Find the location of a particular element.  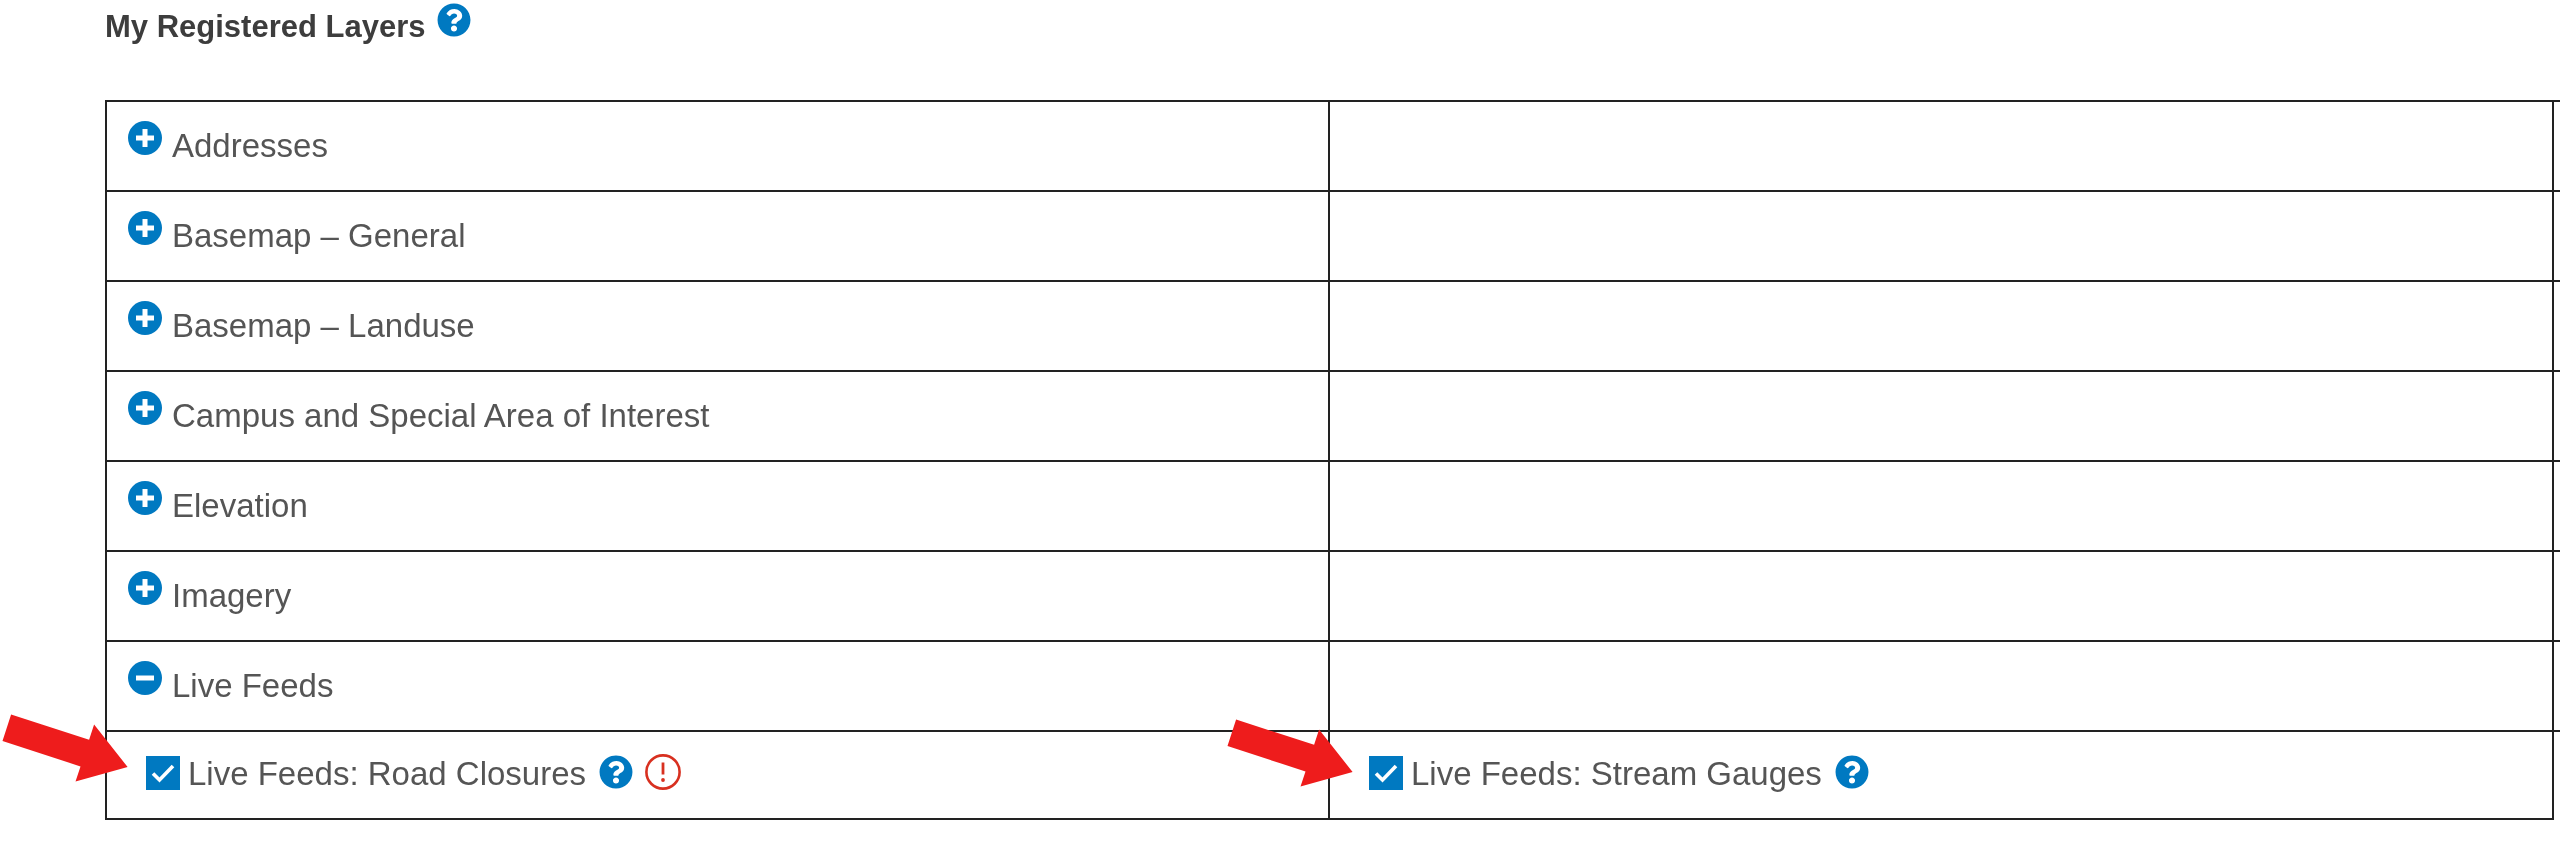

group-label: Campus and Special Area of Interest is located at coordinates (441, 416).